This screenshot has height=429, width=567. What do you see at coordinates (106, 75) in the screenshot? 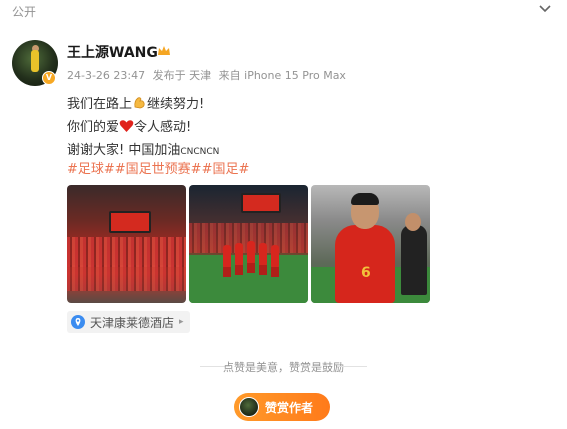
I see `post-time: 24-3-26 23:47` at bounding box center [106, 75].